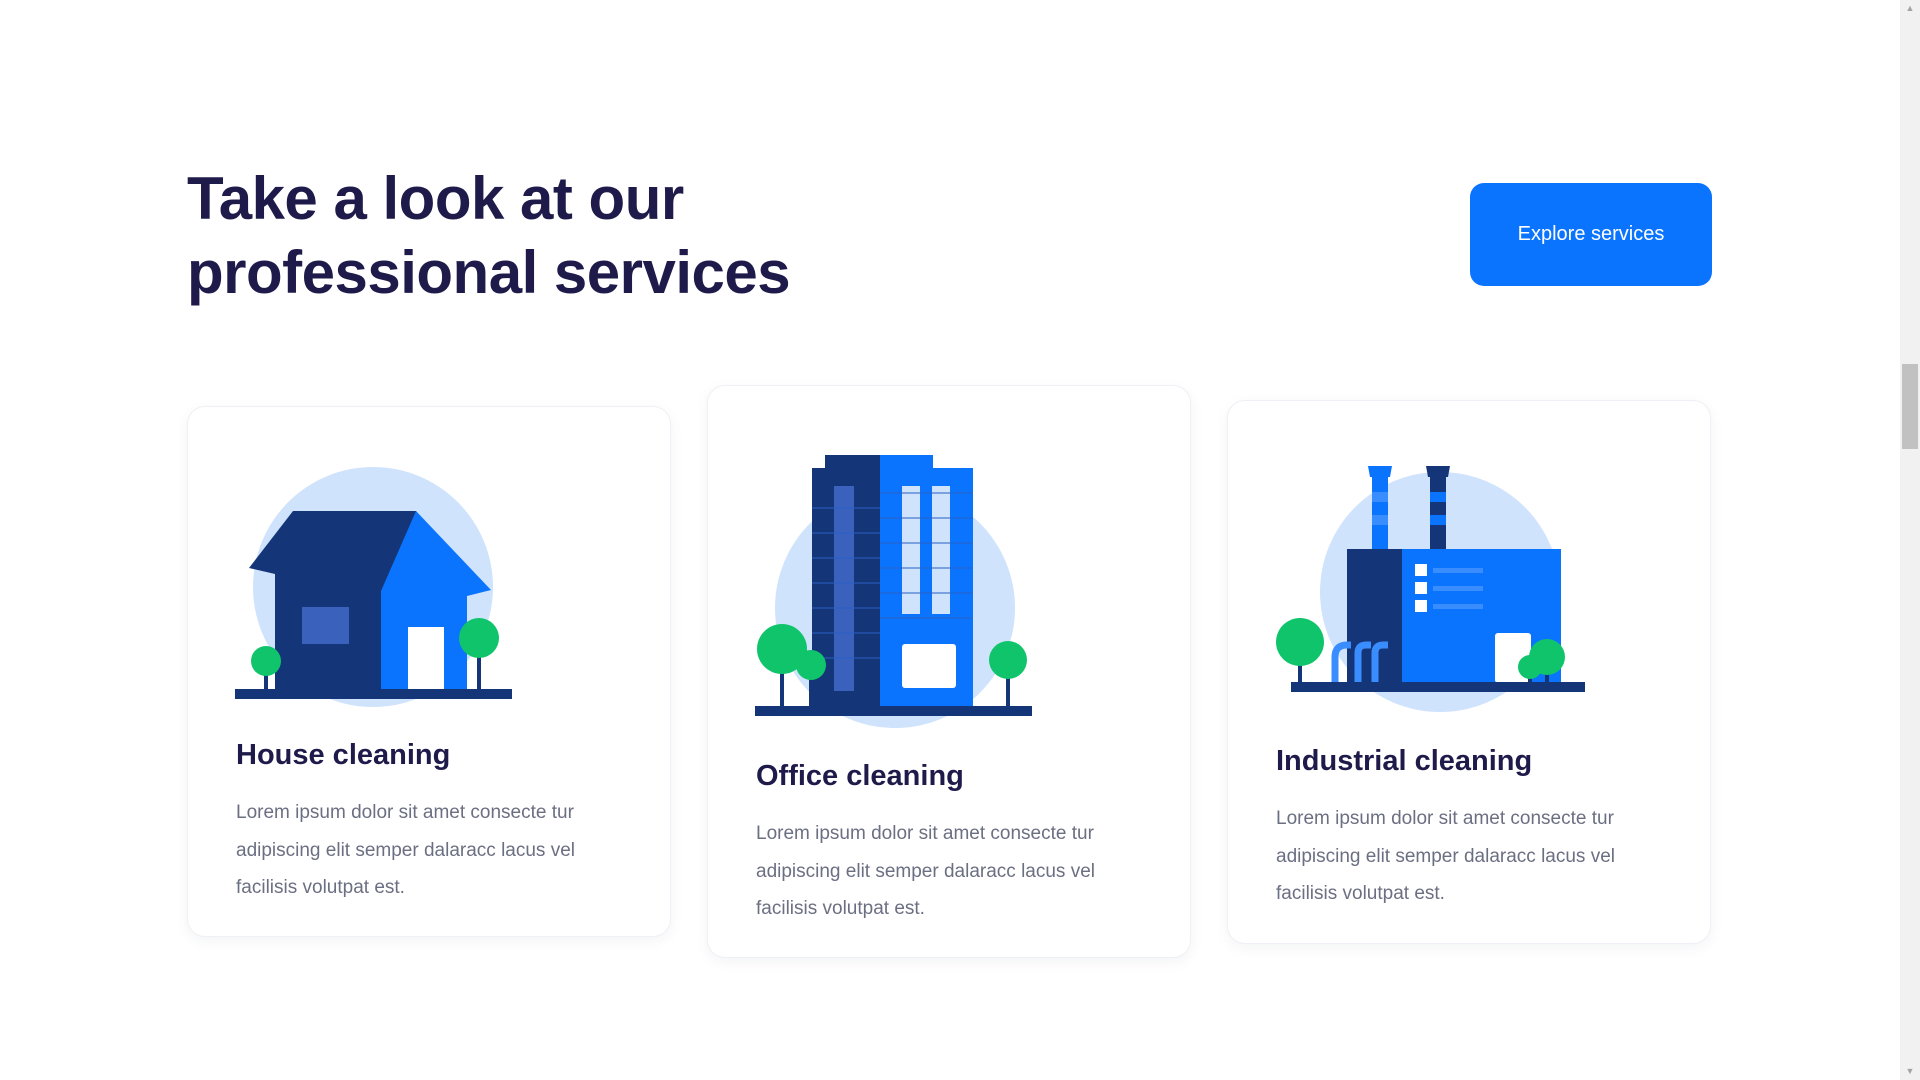 The height and width of the screenshot is (1080, 1920). I want to click on factory-icon, so click(1430, 589).